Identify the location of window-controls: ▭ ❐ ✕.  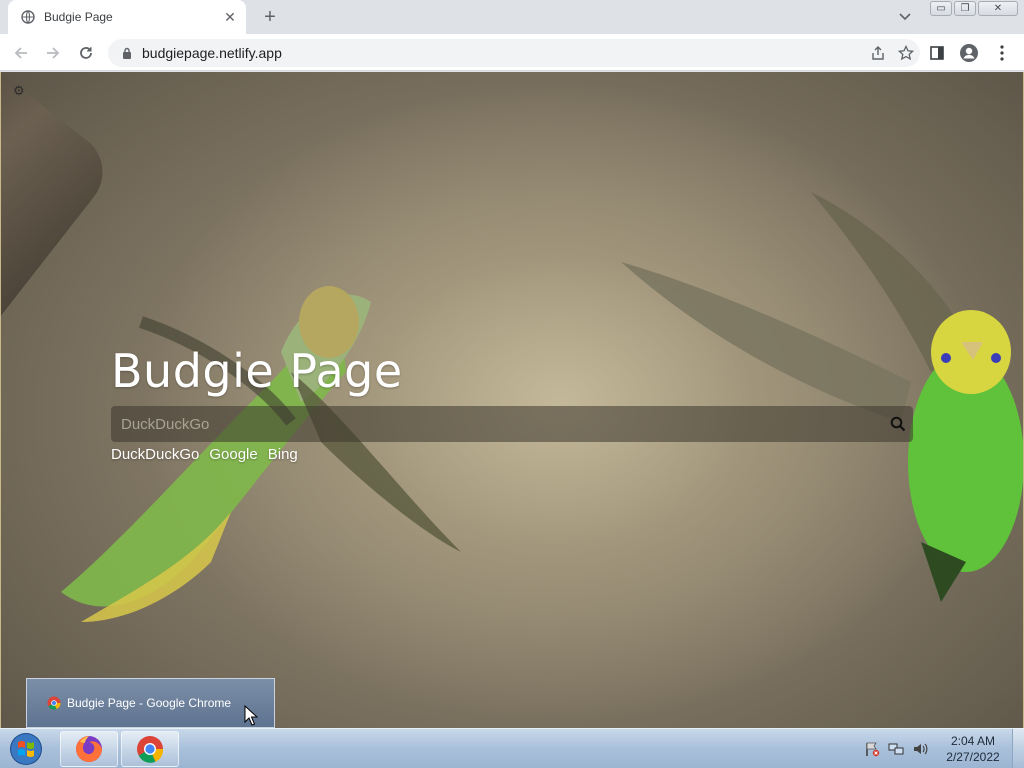
(974, 8).